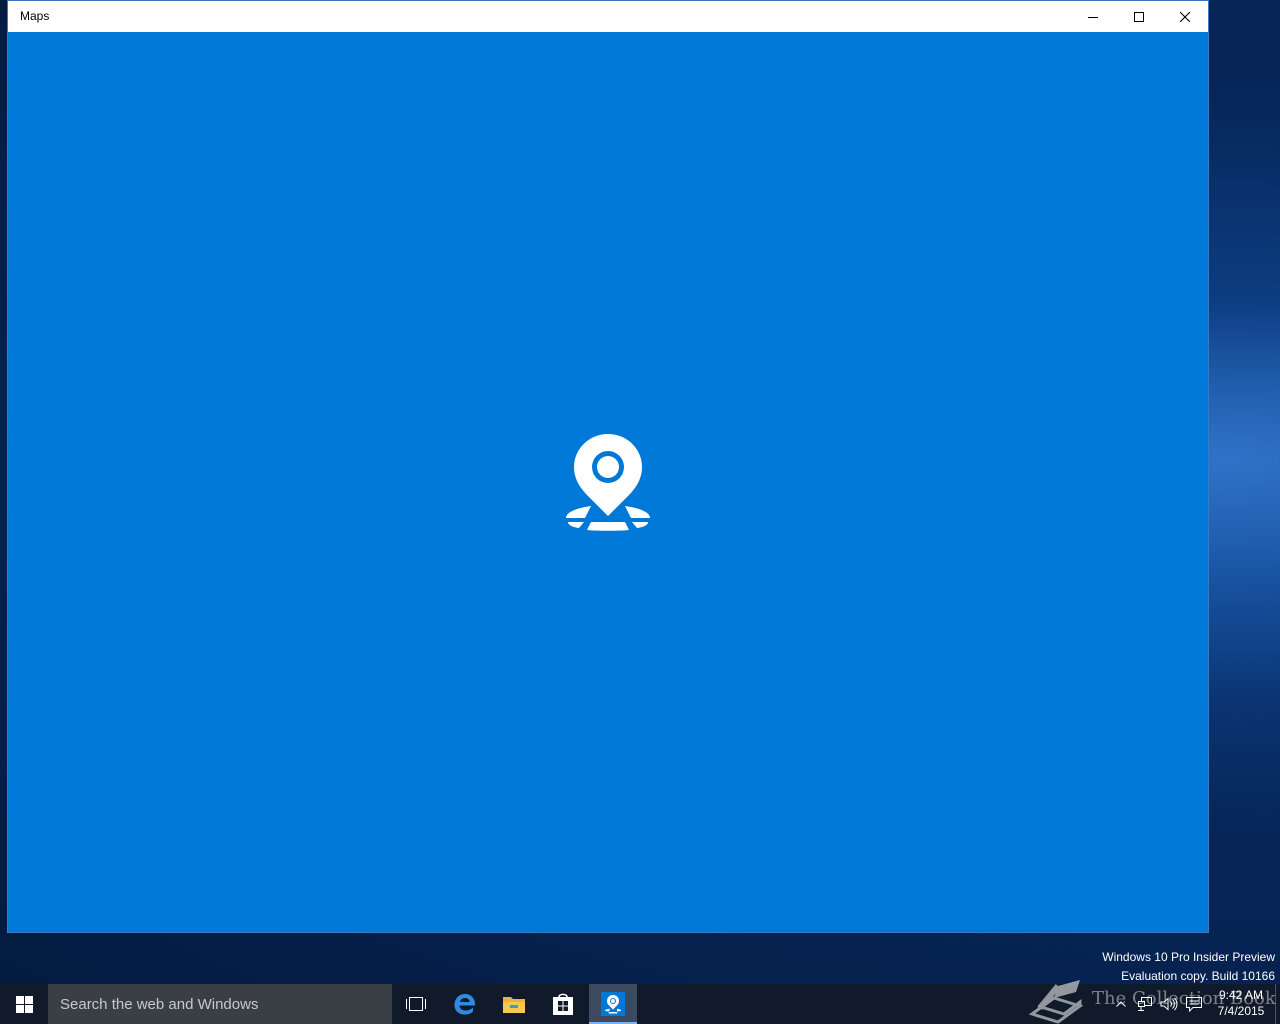 The image size is (1280, 1024). I want to click on minimize-button, so click(1093, 16).